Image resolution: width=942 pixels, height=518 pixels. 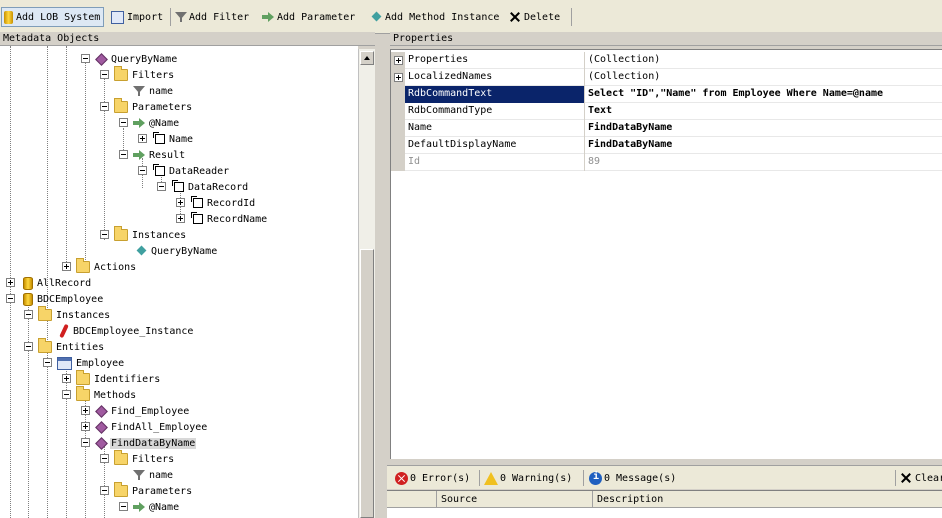 What do you see at coordinates (767, 499) in the screenshot?
I see `column-header-description: Description` at bounding box center [767, 499].